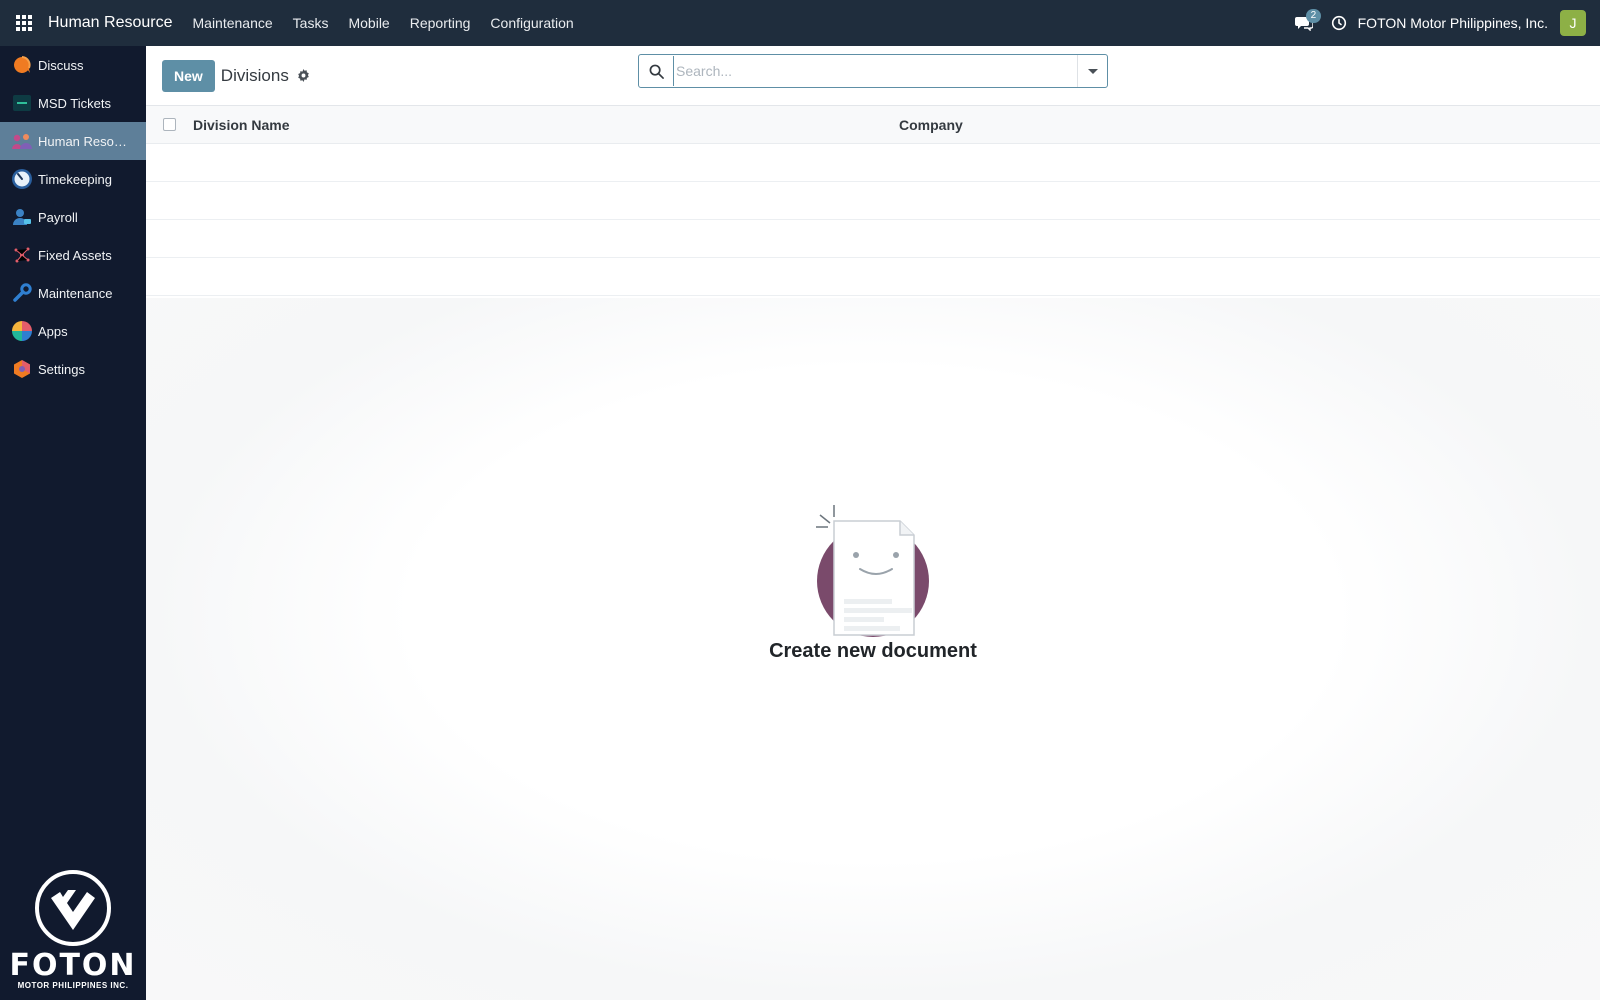 This screenshot has width=1600, height=1000. Describe the element at coordinates (931, 125) in the screenshot. I see `column-company: Company` at that location.